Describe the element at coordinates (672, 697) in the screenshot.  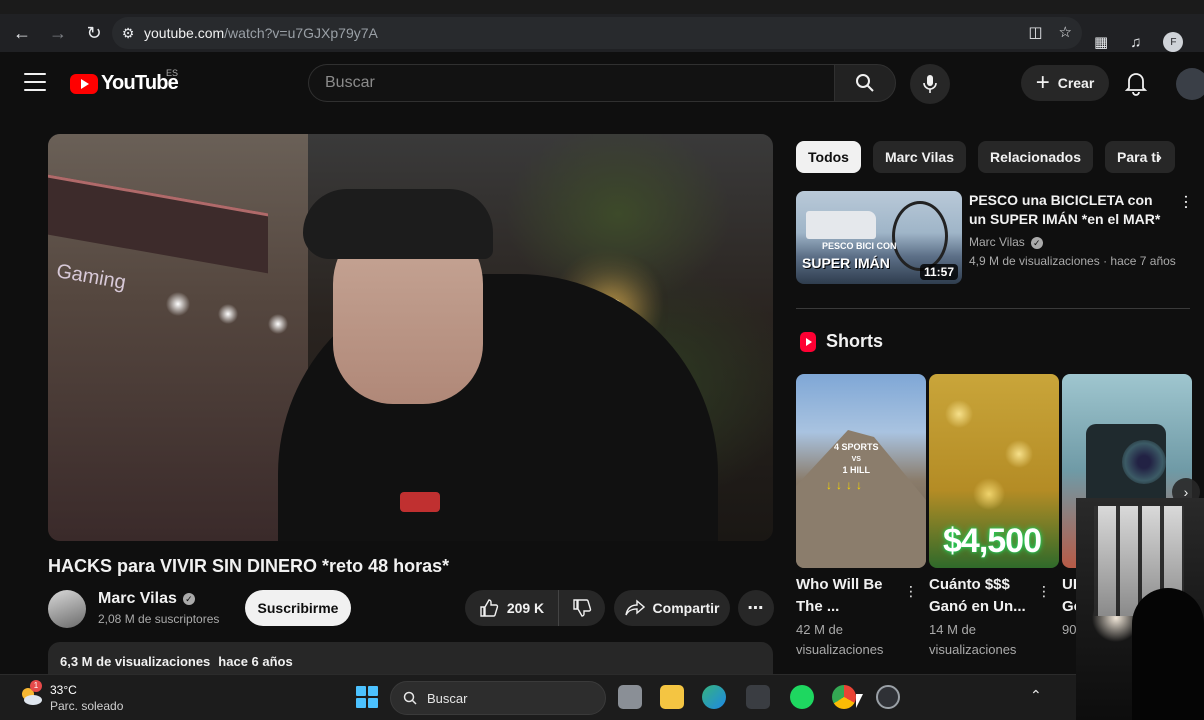
I see `file-explorer-icon` at that location.